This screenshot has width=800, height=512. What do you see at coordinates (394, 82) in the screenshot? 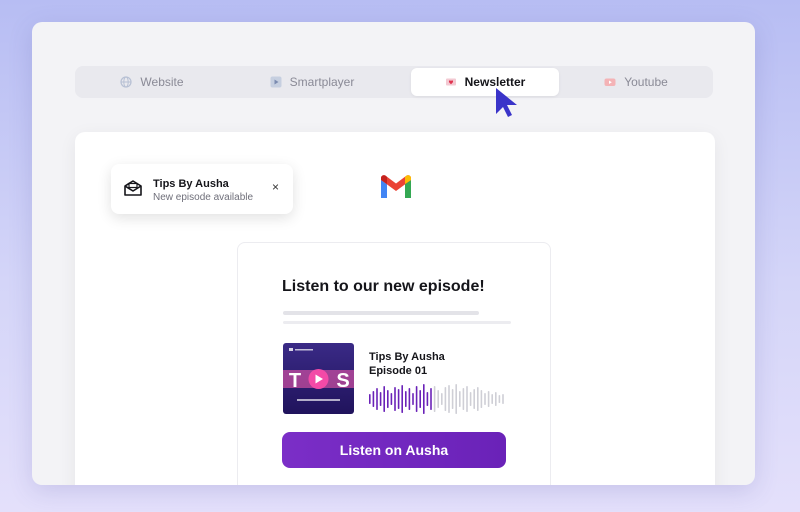
I see `tab-bar: Website Smartplayer Newsletter Youtube` at bounding box center [394, 82].